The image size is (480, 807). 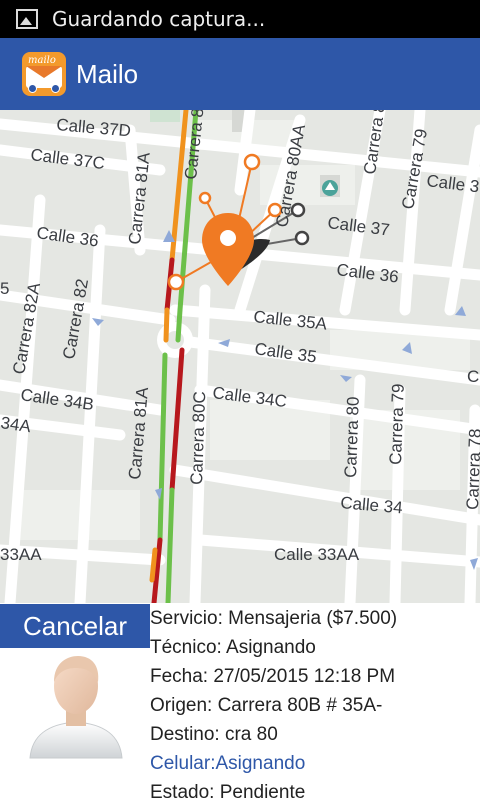 What do you see at coordinates (266, 705) in the screenshot?
I see `origin-line: Origen: Carrera 80B # 35A-` at bounding box center [266, 705].